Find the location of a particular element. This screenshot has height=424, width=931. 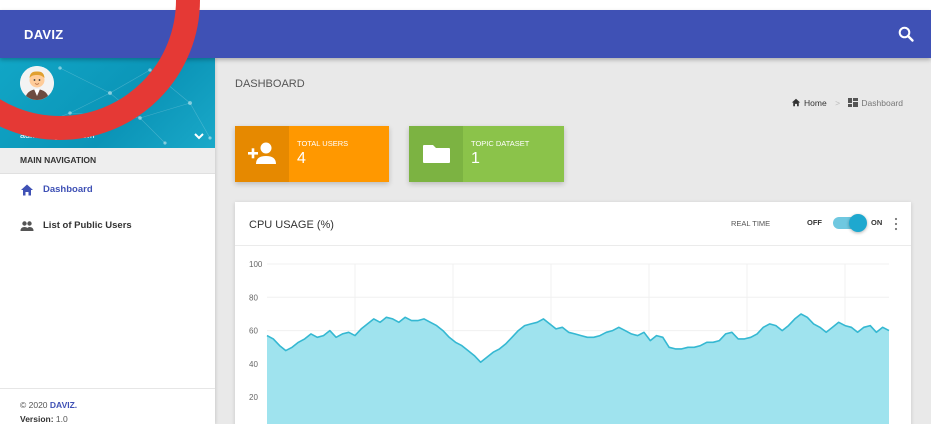

y-tick-label: 60 is located at coordinates (253, 331).